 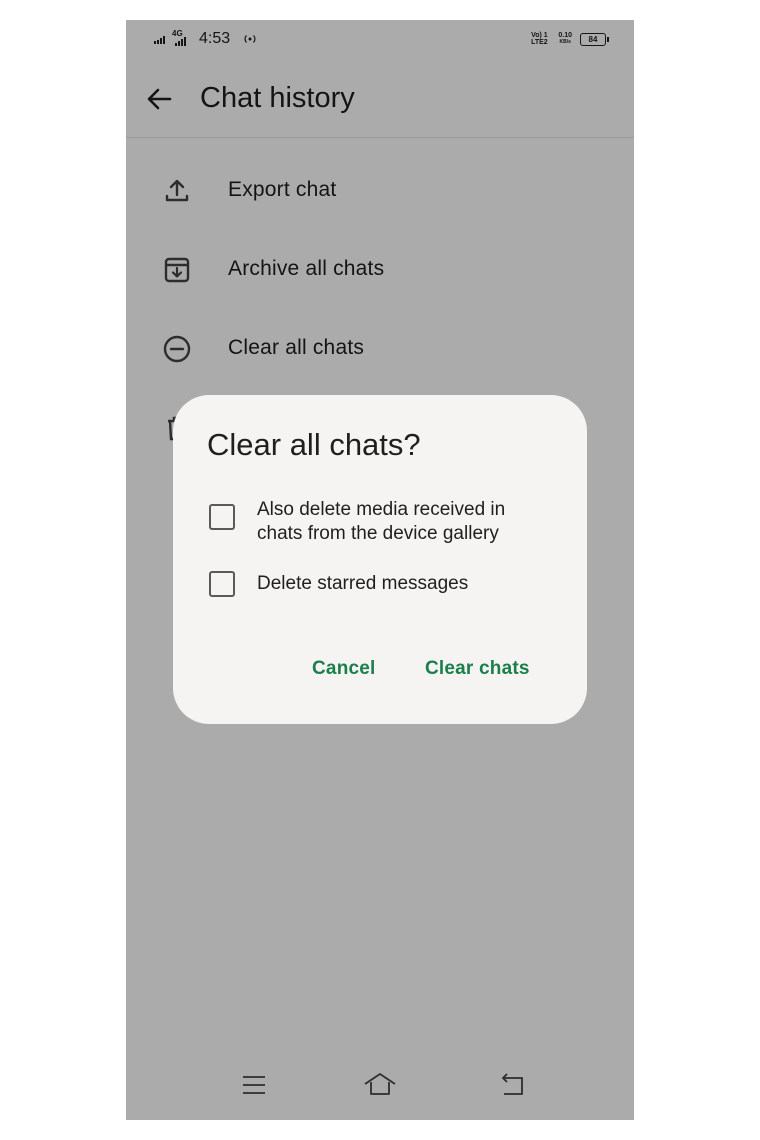 I want to click on cancel-button: Cancel, so click(x=344, y=669).